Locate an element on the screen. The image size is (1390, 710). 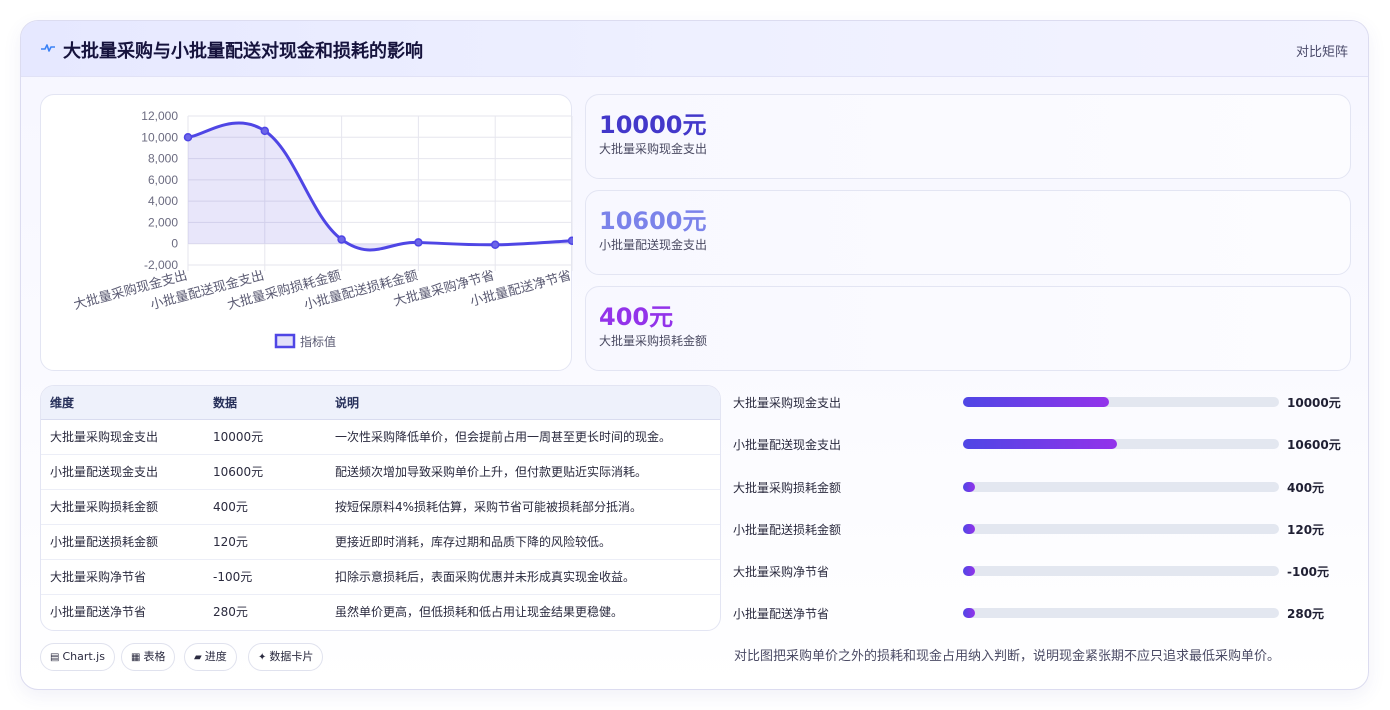
stat-label: 小批量配送现金支出 is located at coordinates (653, 245).